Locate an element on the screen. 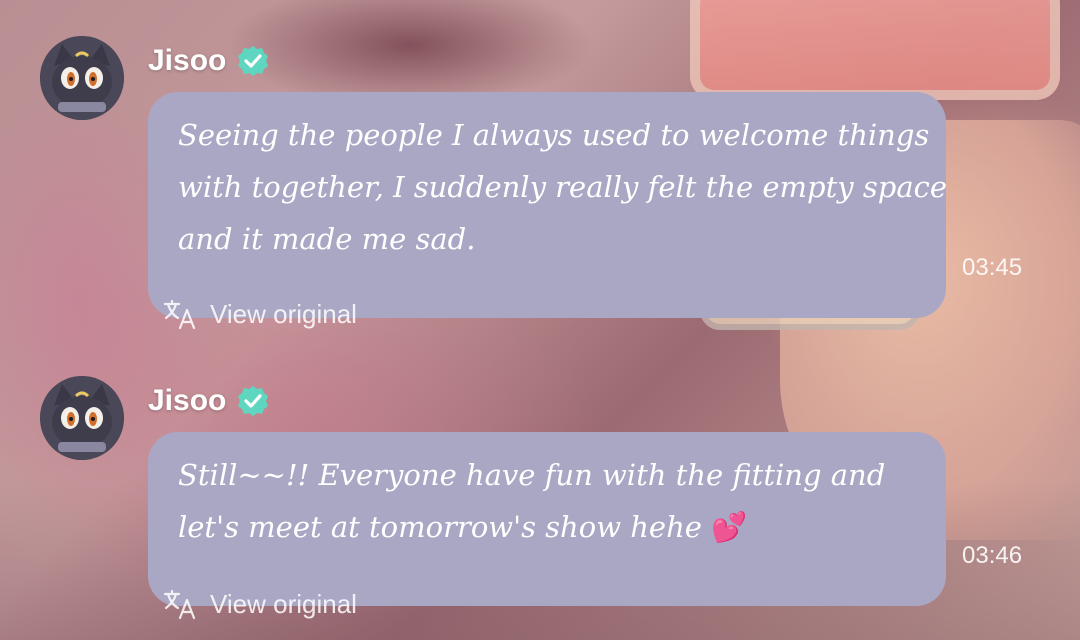 This screenshot has width=1080, height=640. message-timestamp: 03:45 is located at coordinates (992, 267).